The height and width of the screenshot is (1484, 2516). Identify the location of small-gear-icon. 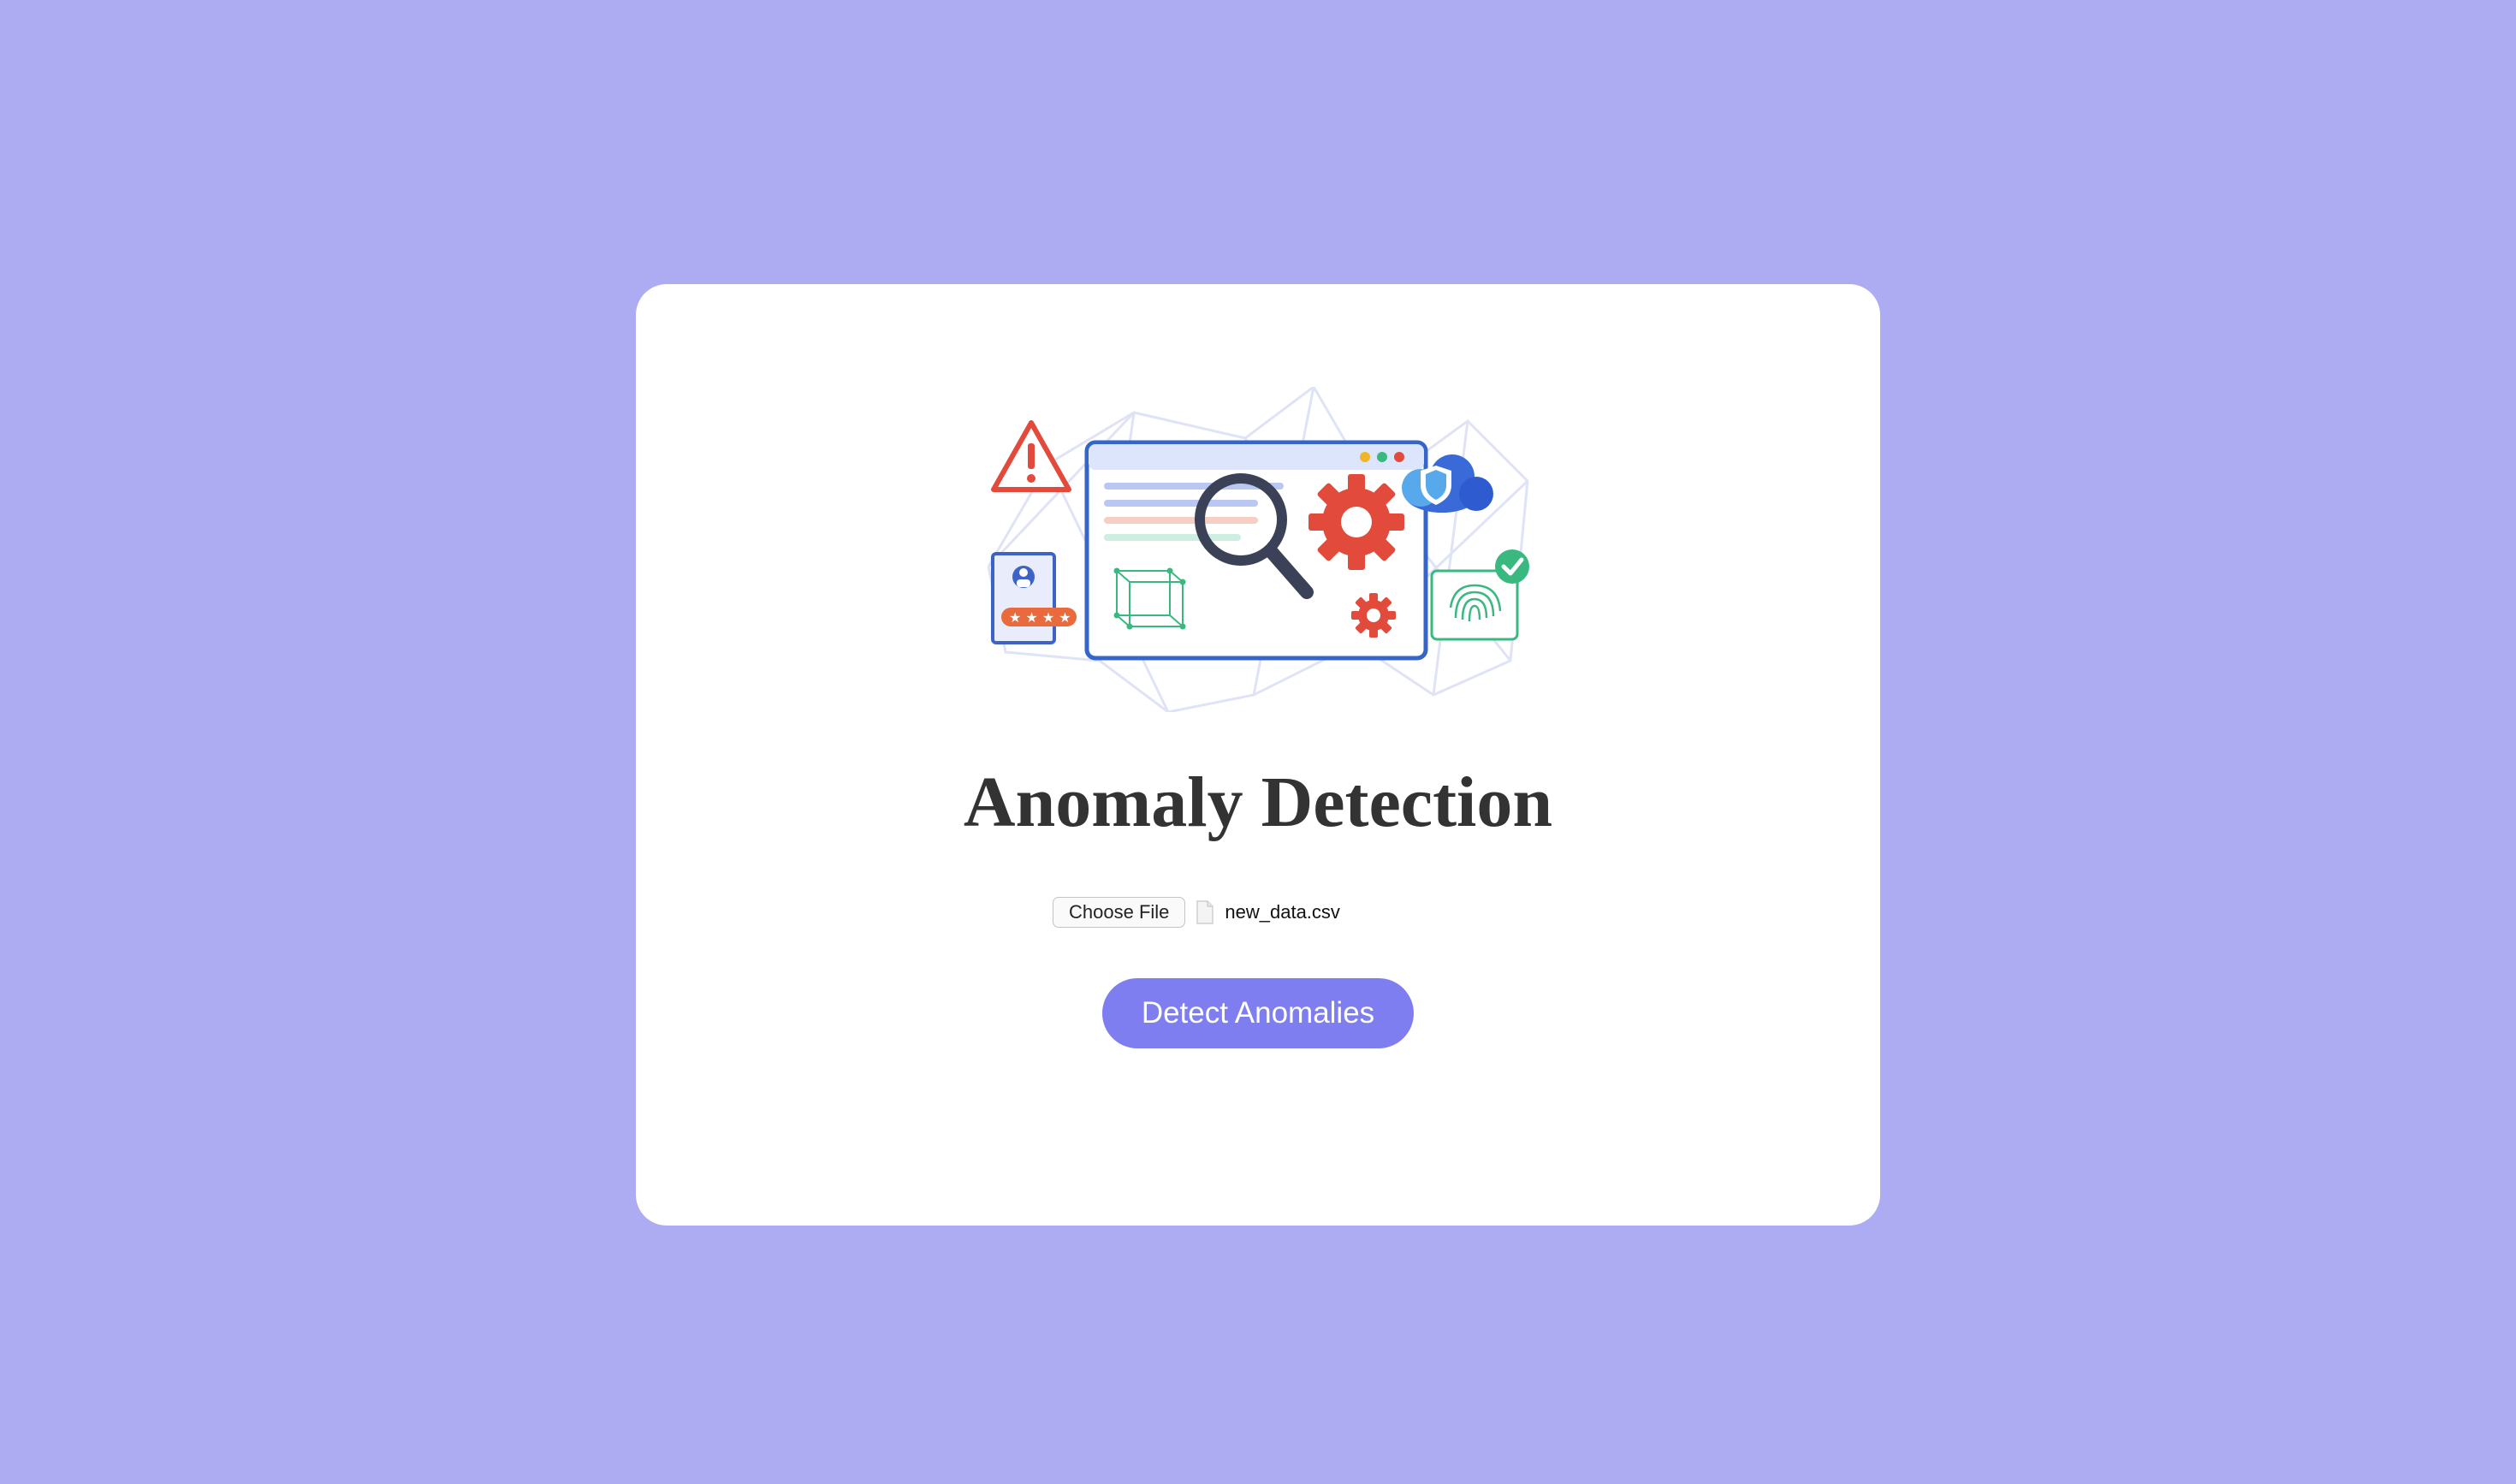
(1373, 616).